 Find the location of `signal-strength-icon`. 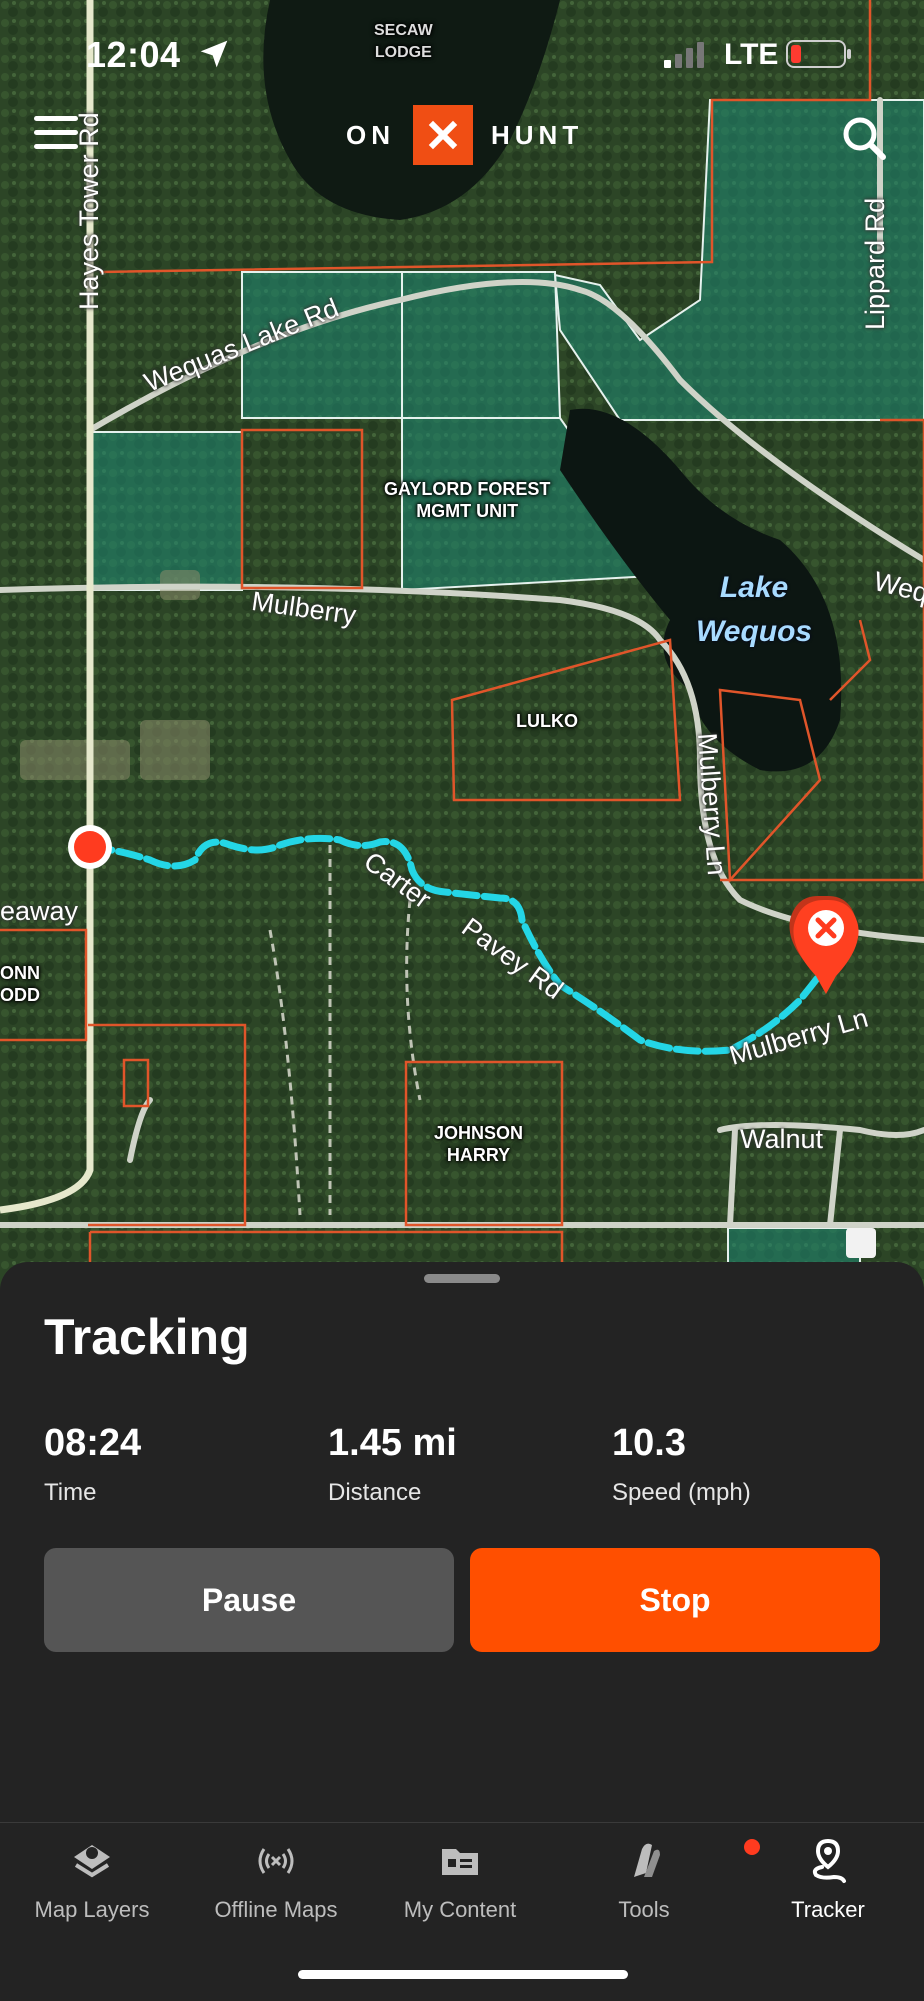

signal-strength-icon is located at coordinates (684, 55).